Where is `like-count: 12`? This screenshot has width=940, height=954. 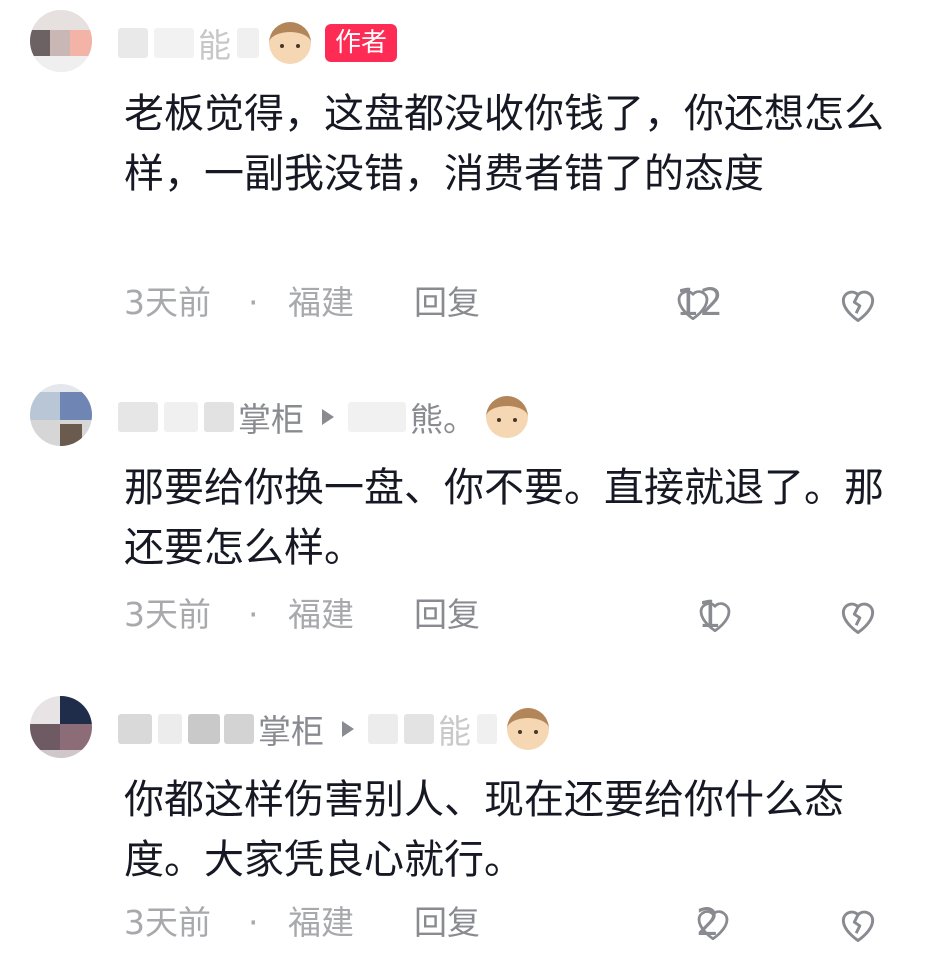 like-count: 12 is located at coordinates (700, 302).